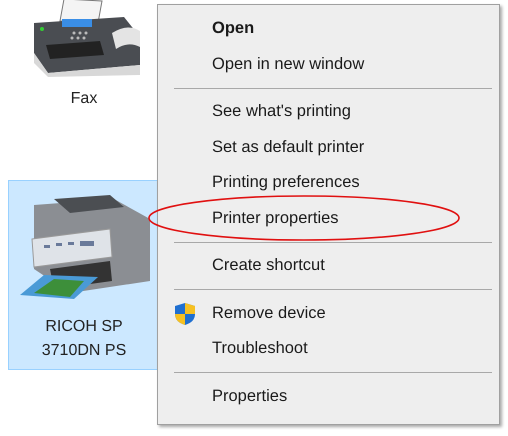  Describe the element at coordinates (328, 112) in the screenshot. I see `menu-item: See what's printing` at that location.